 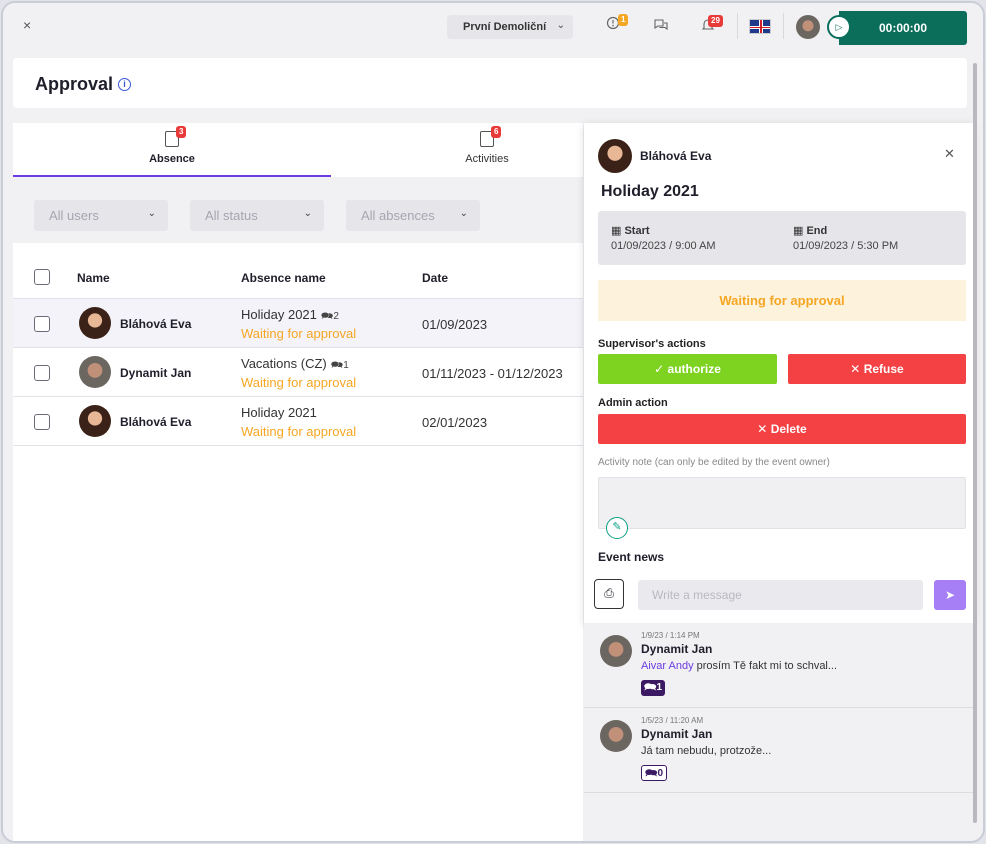 I want to click on reply-count-badge: 🗪1, so click(x=653, y=688).